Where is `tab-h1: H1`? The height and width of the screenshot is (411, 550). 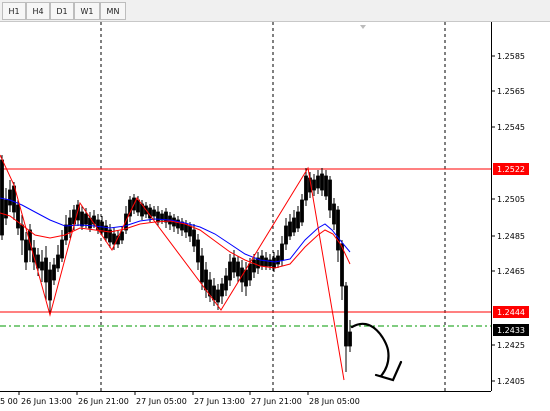 tab-h1: H1 is located at coordinates (14, 11).